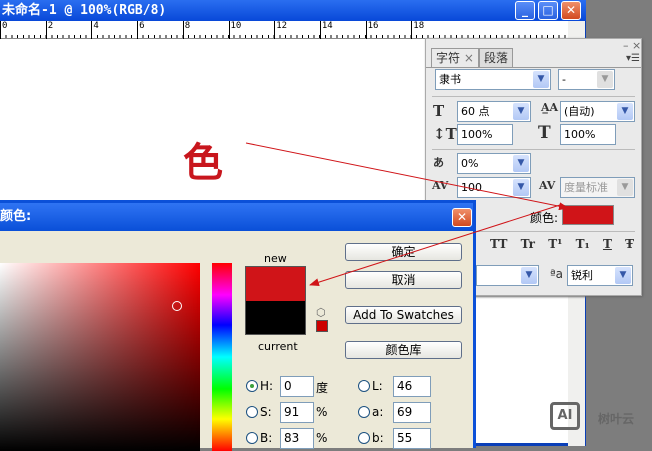  What do you see at coordinates (236, 217) in the screenshot?
I see `dialog-title: 颜色:` at bounding box center [236, 217].